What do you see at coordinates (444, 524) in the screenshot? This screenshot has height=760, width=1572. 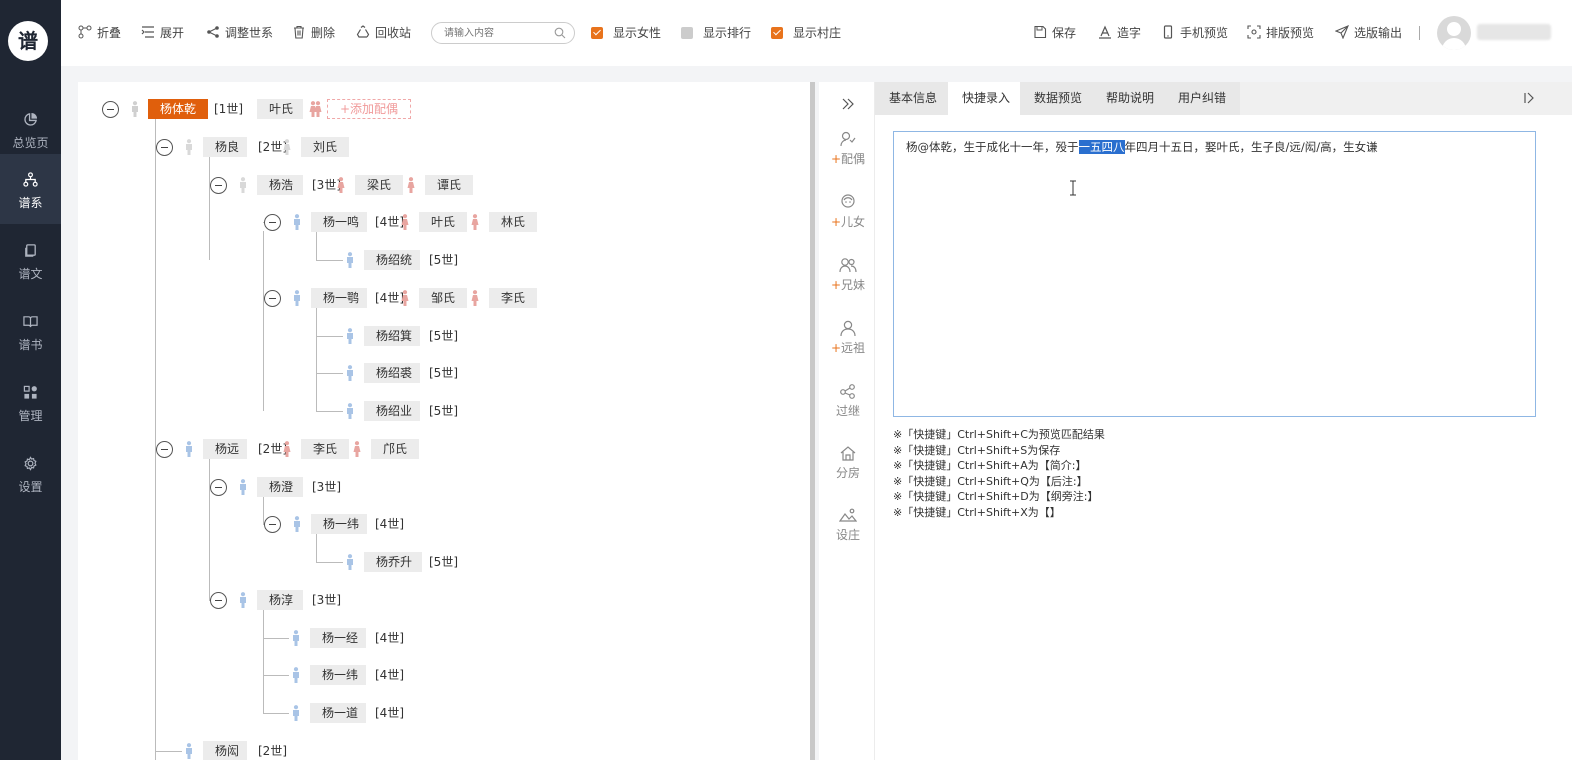 I see `tree-row: 杨一纬 [4世]` at bounding box center [444, 524].